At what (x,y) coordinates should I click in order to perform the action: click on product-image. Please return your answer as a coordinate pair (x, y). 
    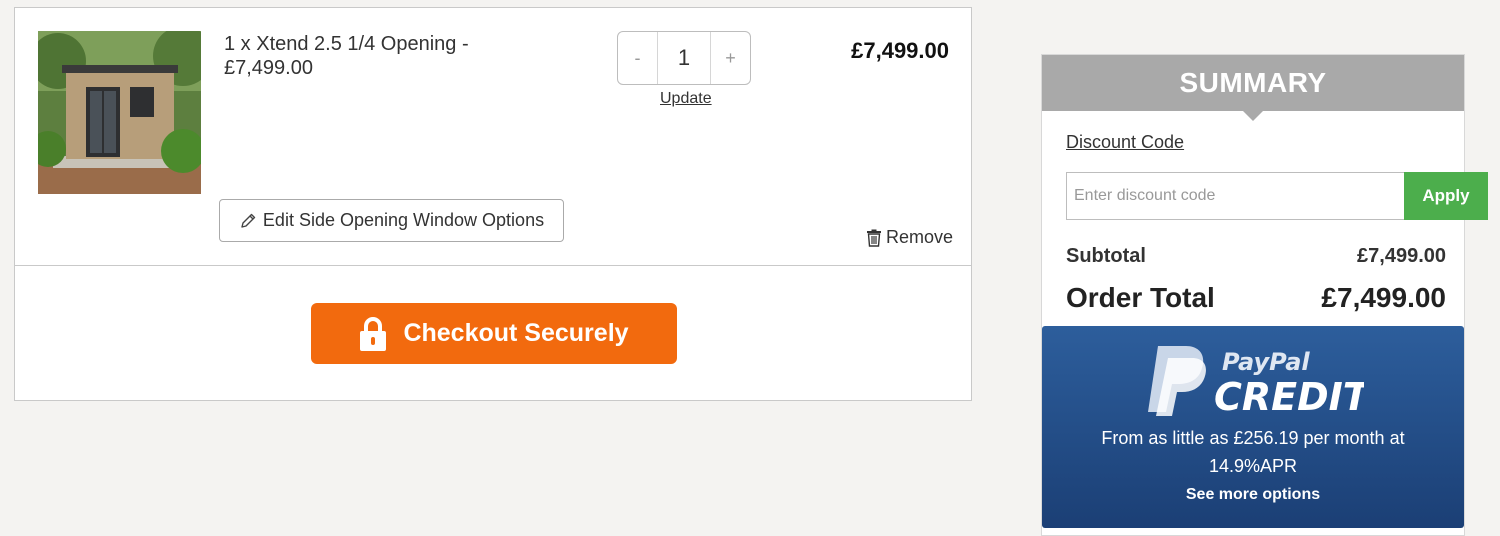
    Looking at the image, I should click on (119, 112).